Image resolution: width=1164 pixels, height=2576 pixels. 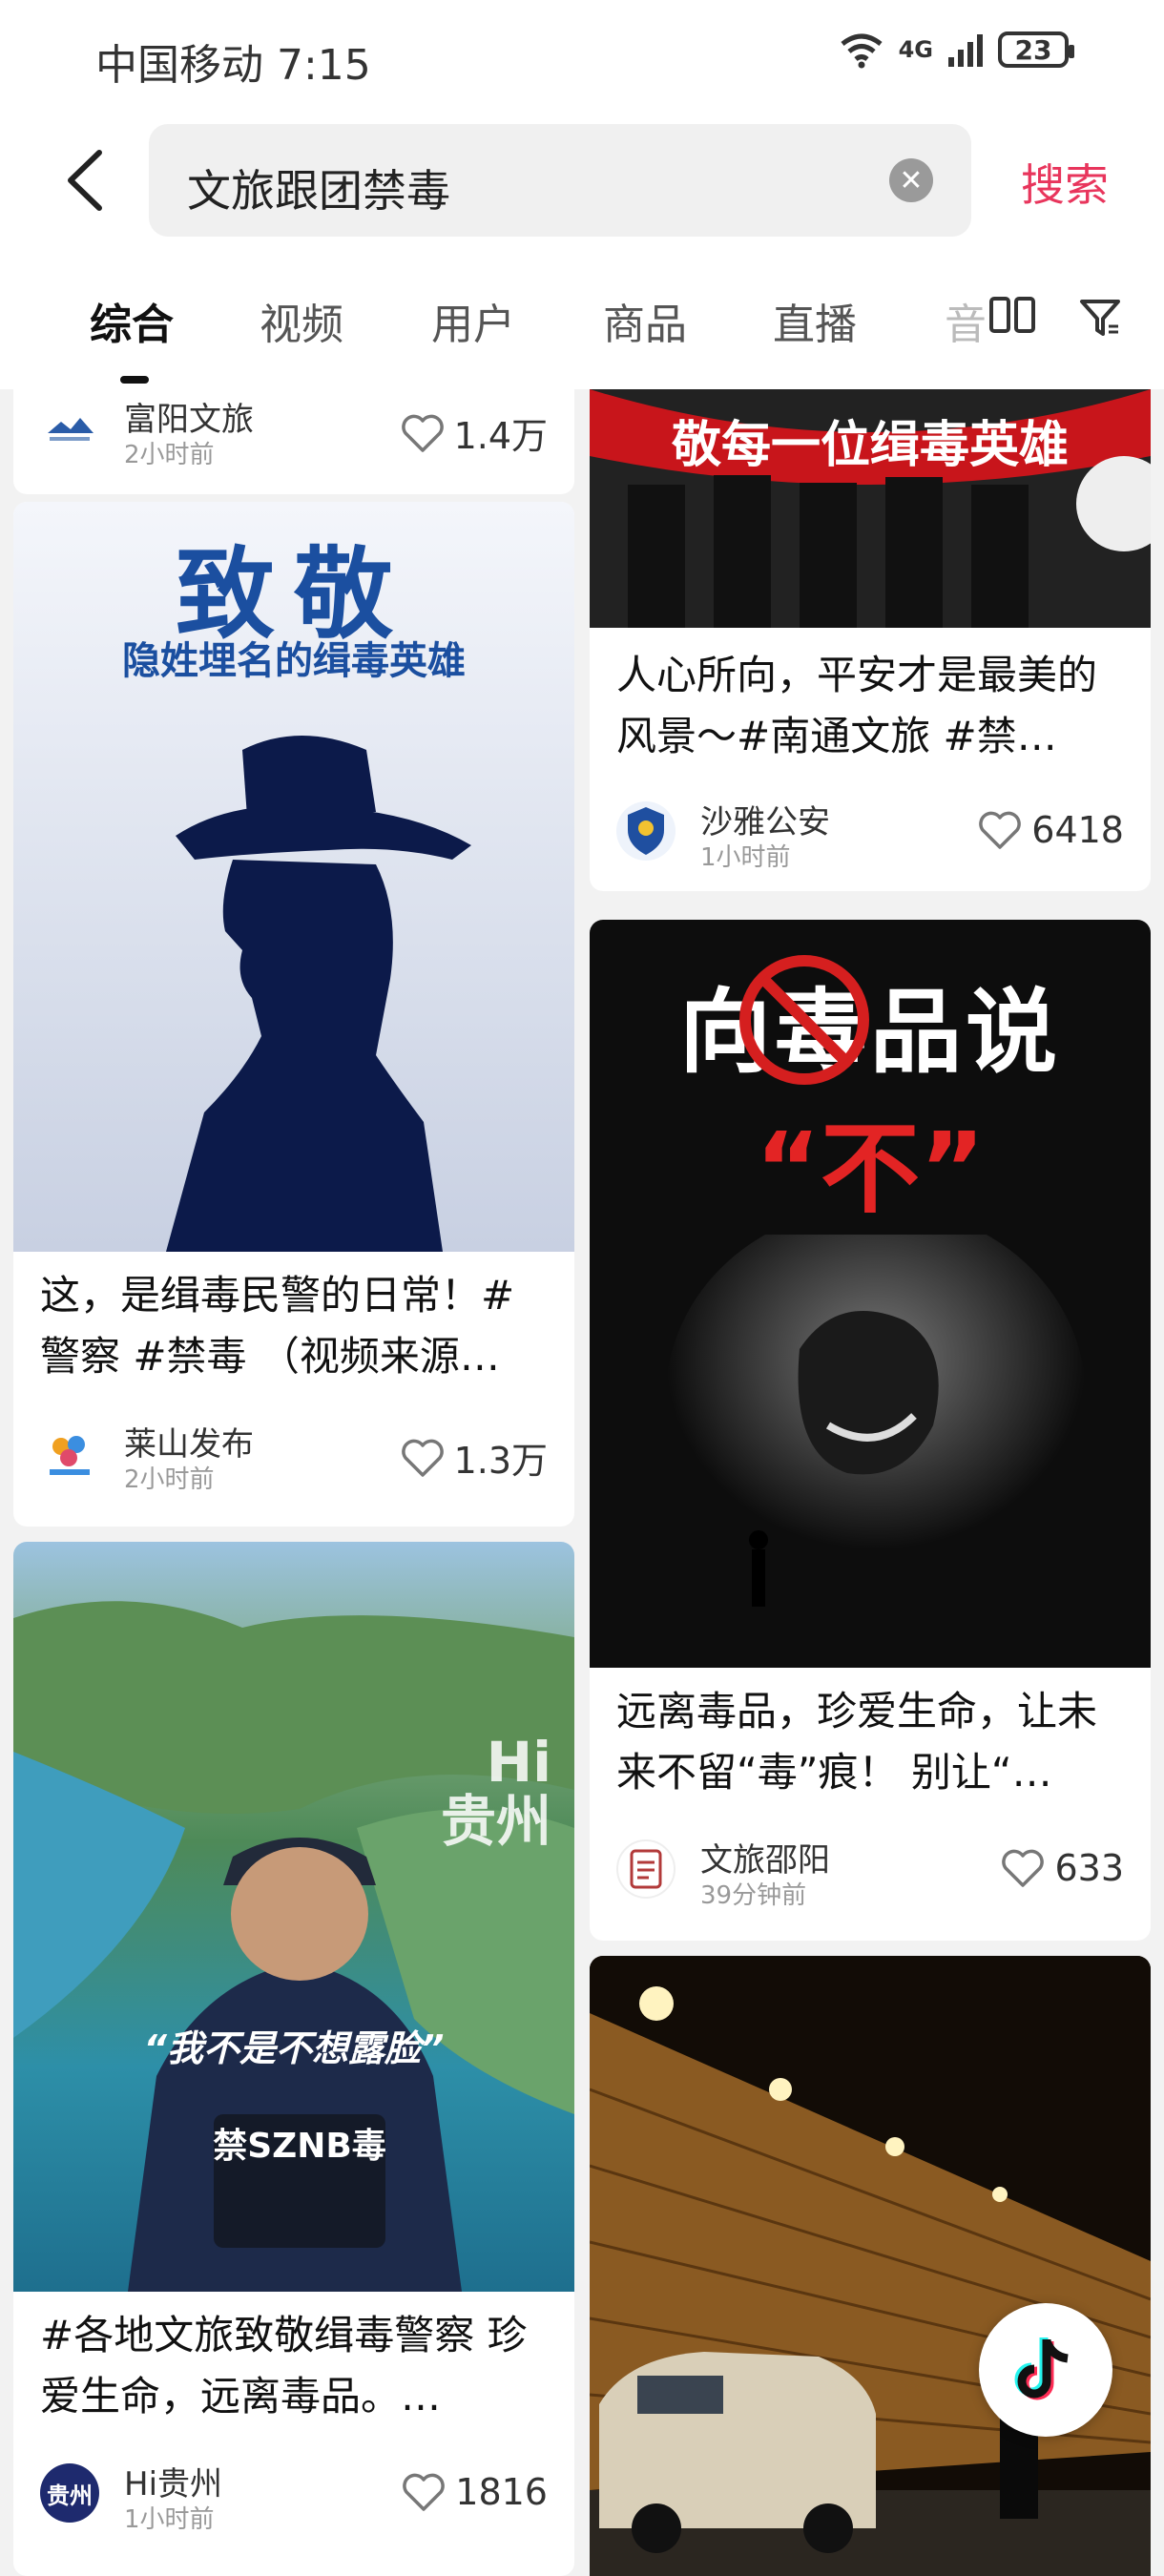 What do you see at coordinates (876, 1421) in the screenshot?
I see `smoke-art` at bounding box center [876, 1421].